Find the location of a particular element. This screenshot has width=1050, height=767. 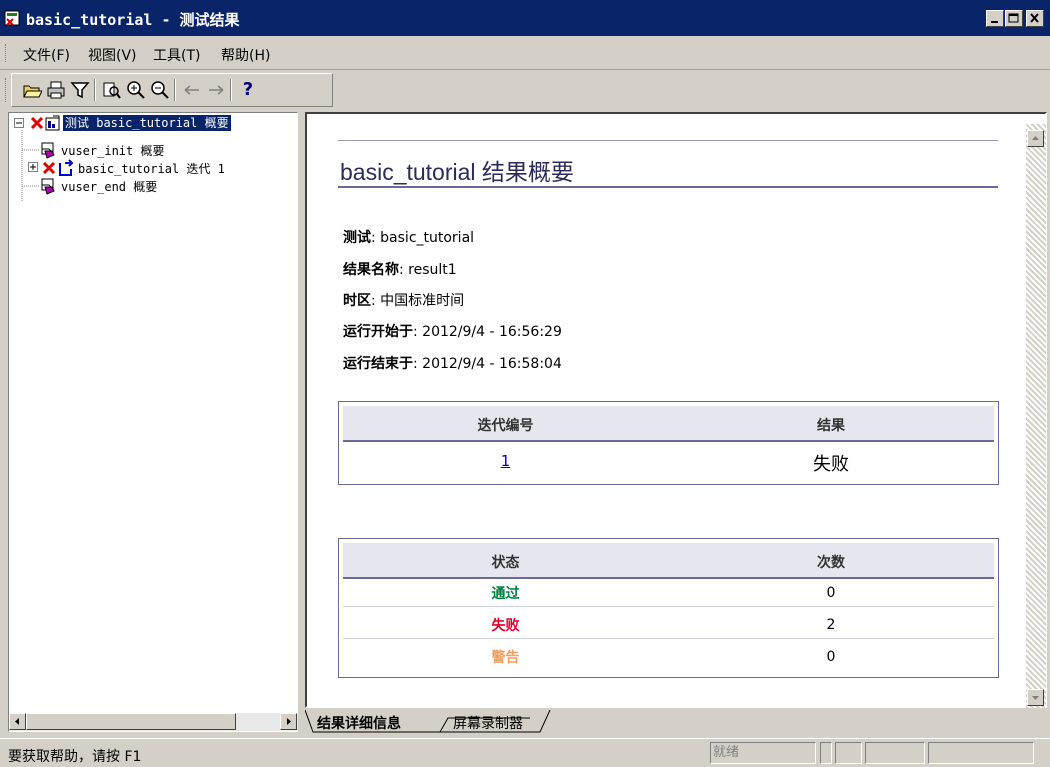

info-value: : 中国标准时间 is located at coordinates (418, 301).